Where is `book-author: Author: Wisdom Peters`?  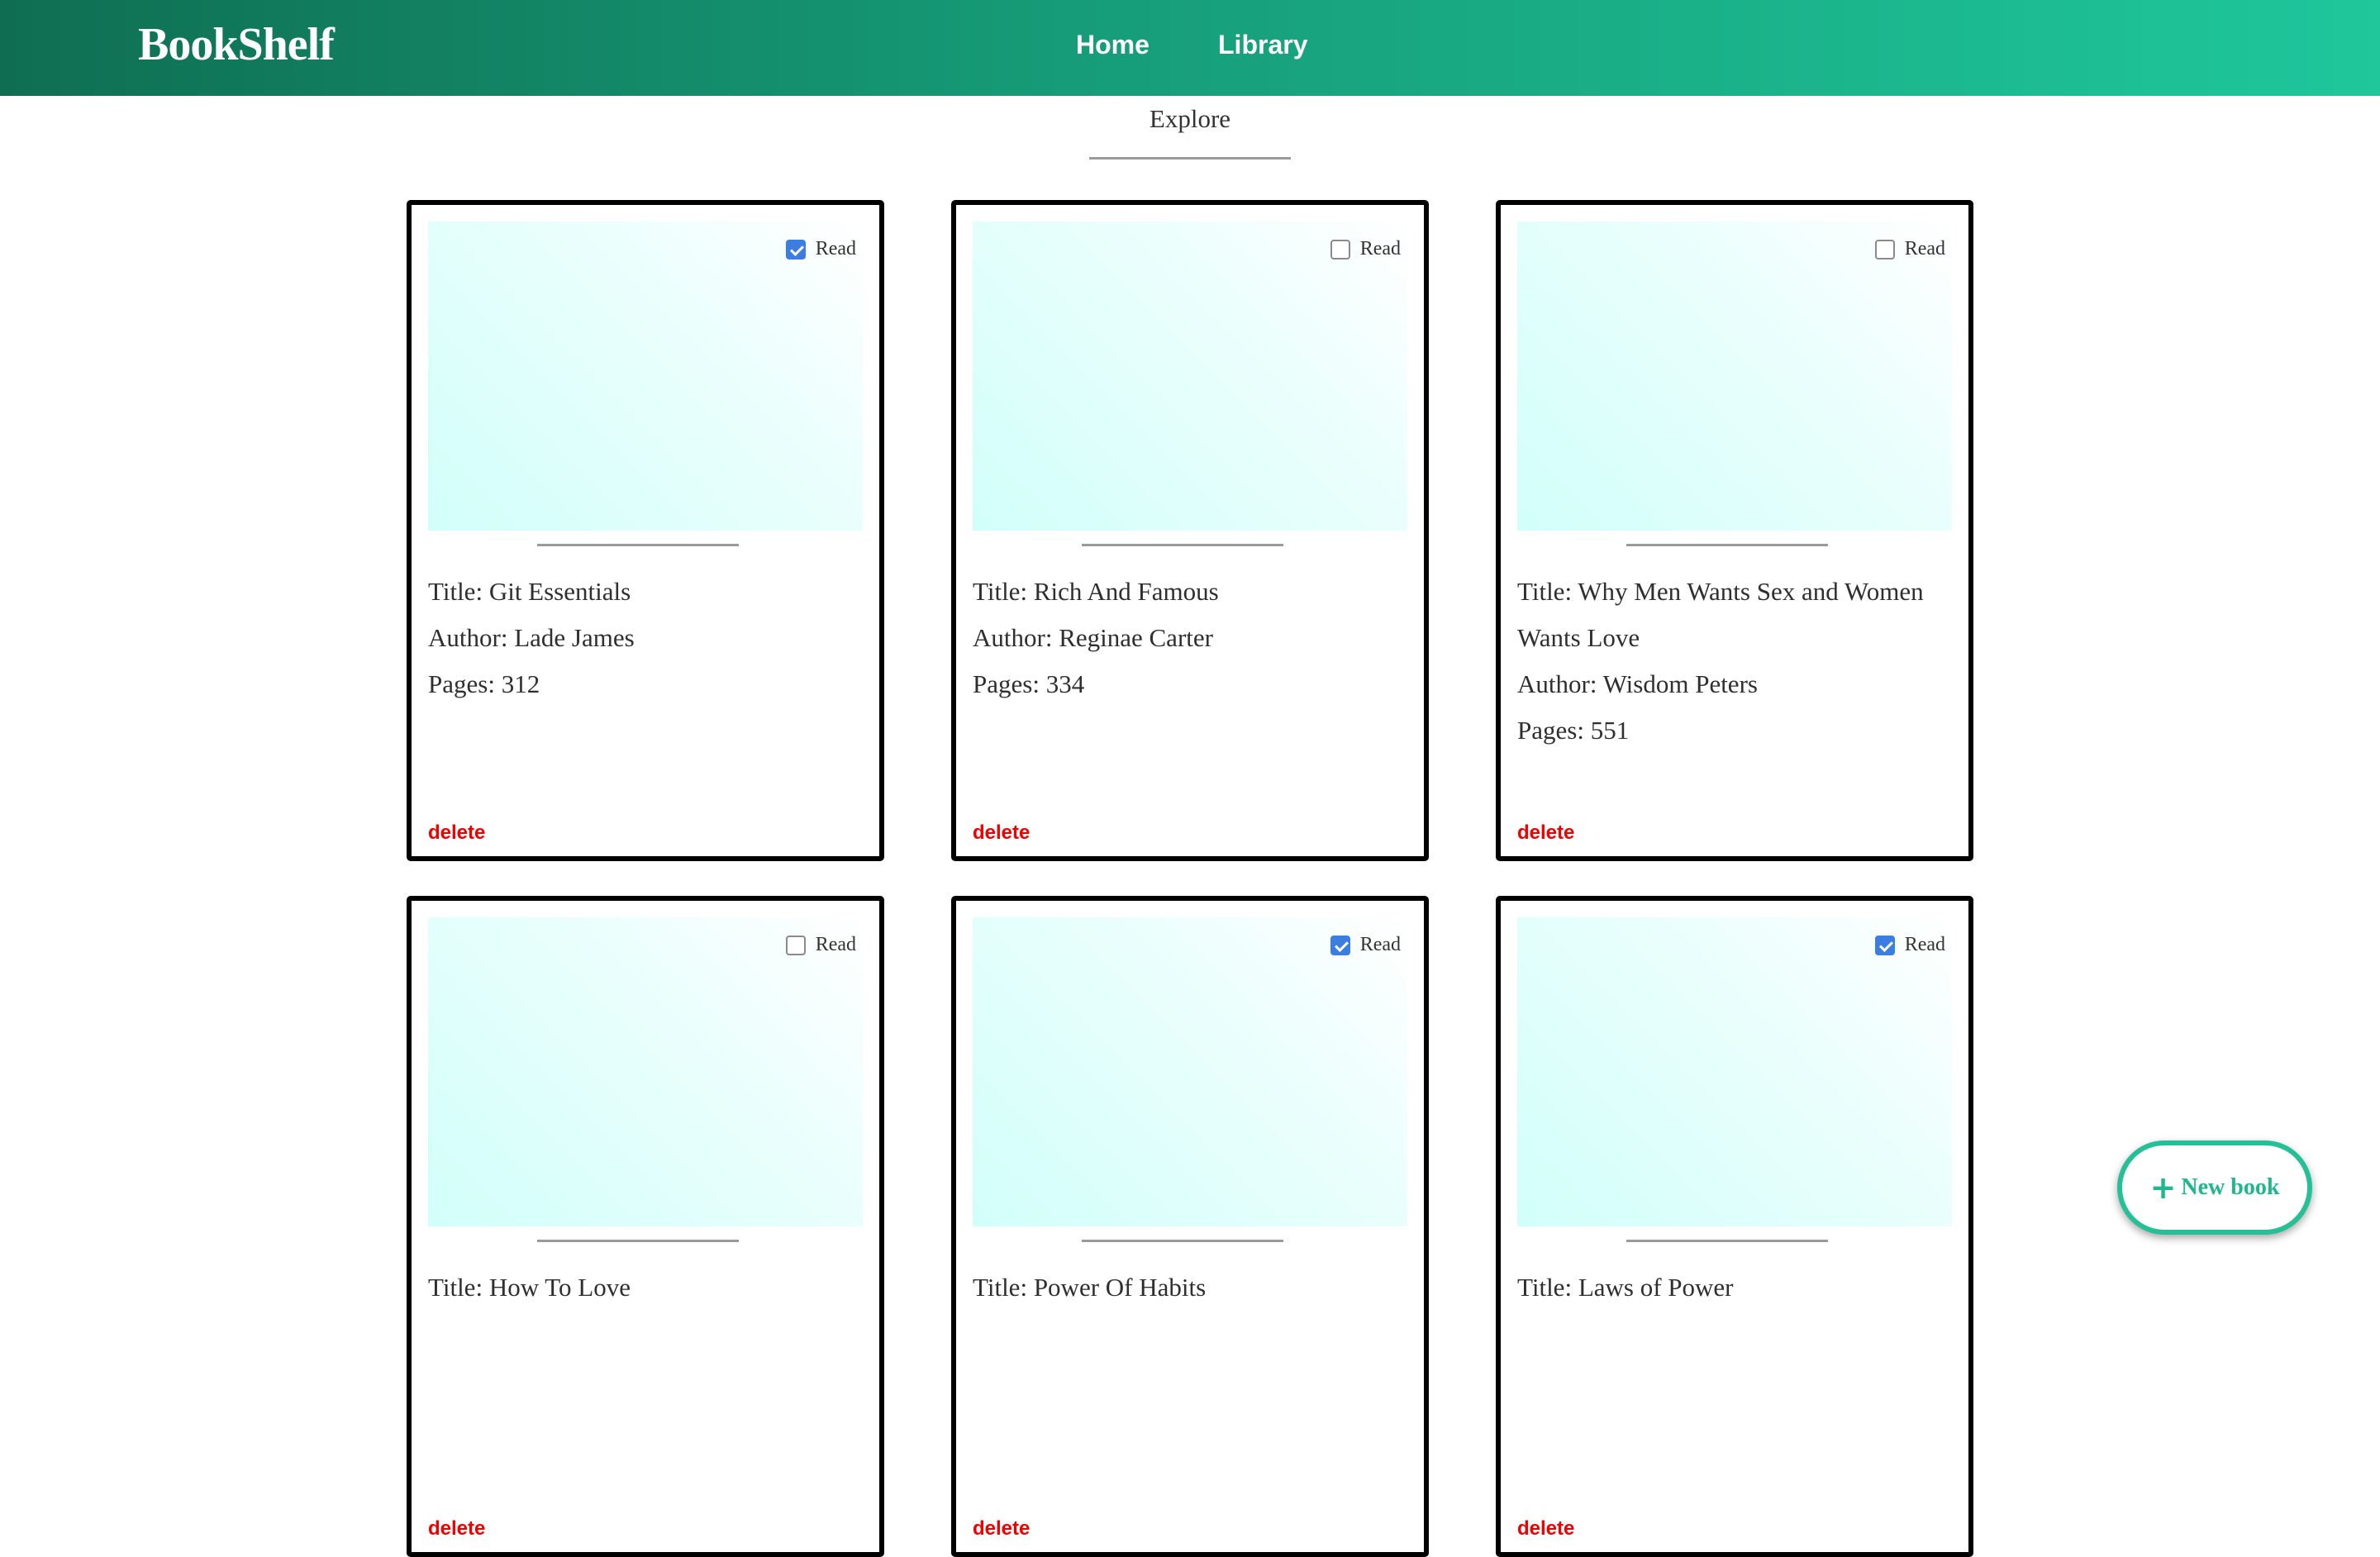
book-author: Author: Wisdom Peters is located at coordinates (1637, 683).